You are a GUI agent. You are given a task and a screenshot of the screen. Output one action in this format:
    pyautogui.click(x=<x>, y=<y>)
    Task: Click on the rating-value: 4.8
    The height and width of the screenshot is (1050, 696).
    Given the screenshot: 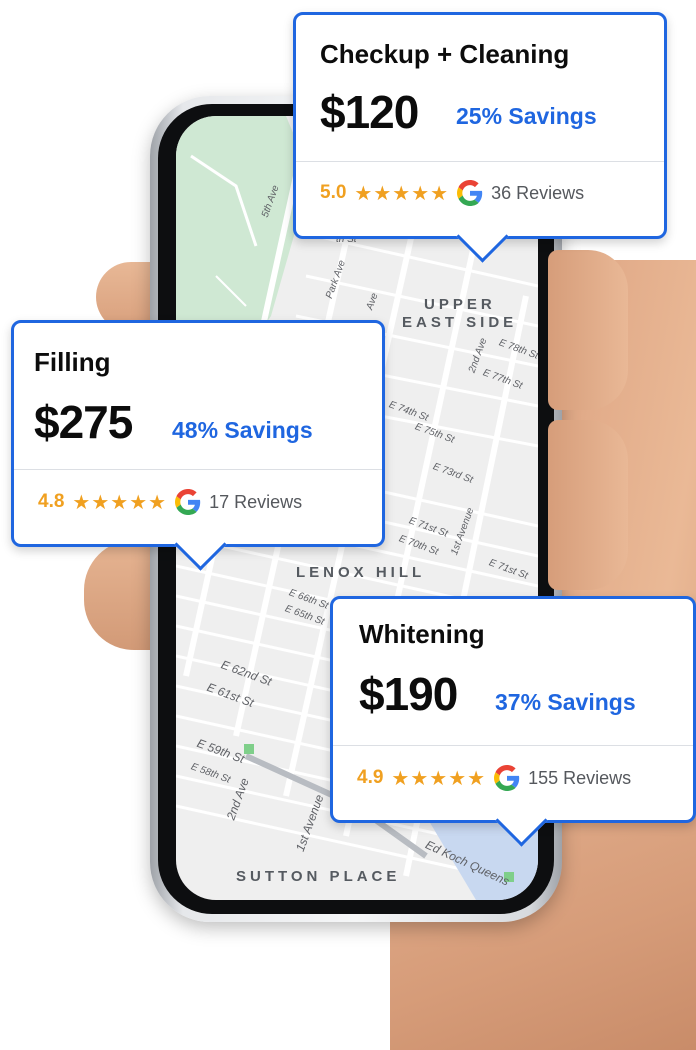 What is the action you would take?
    pyautogui.click(x=51, y=501)
    